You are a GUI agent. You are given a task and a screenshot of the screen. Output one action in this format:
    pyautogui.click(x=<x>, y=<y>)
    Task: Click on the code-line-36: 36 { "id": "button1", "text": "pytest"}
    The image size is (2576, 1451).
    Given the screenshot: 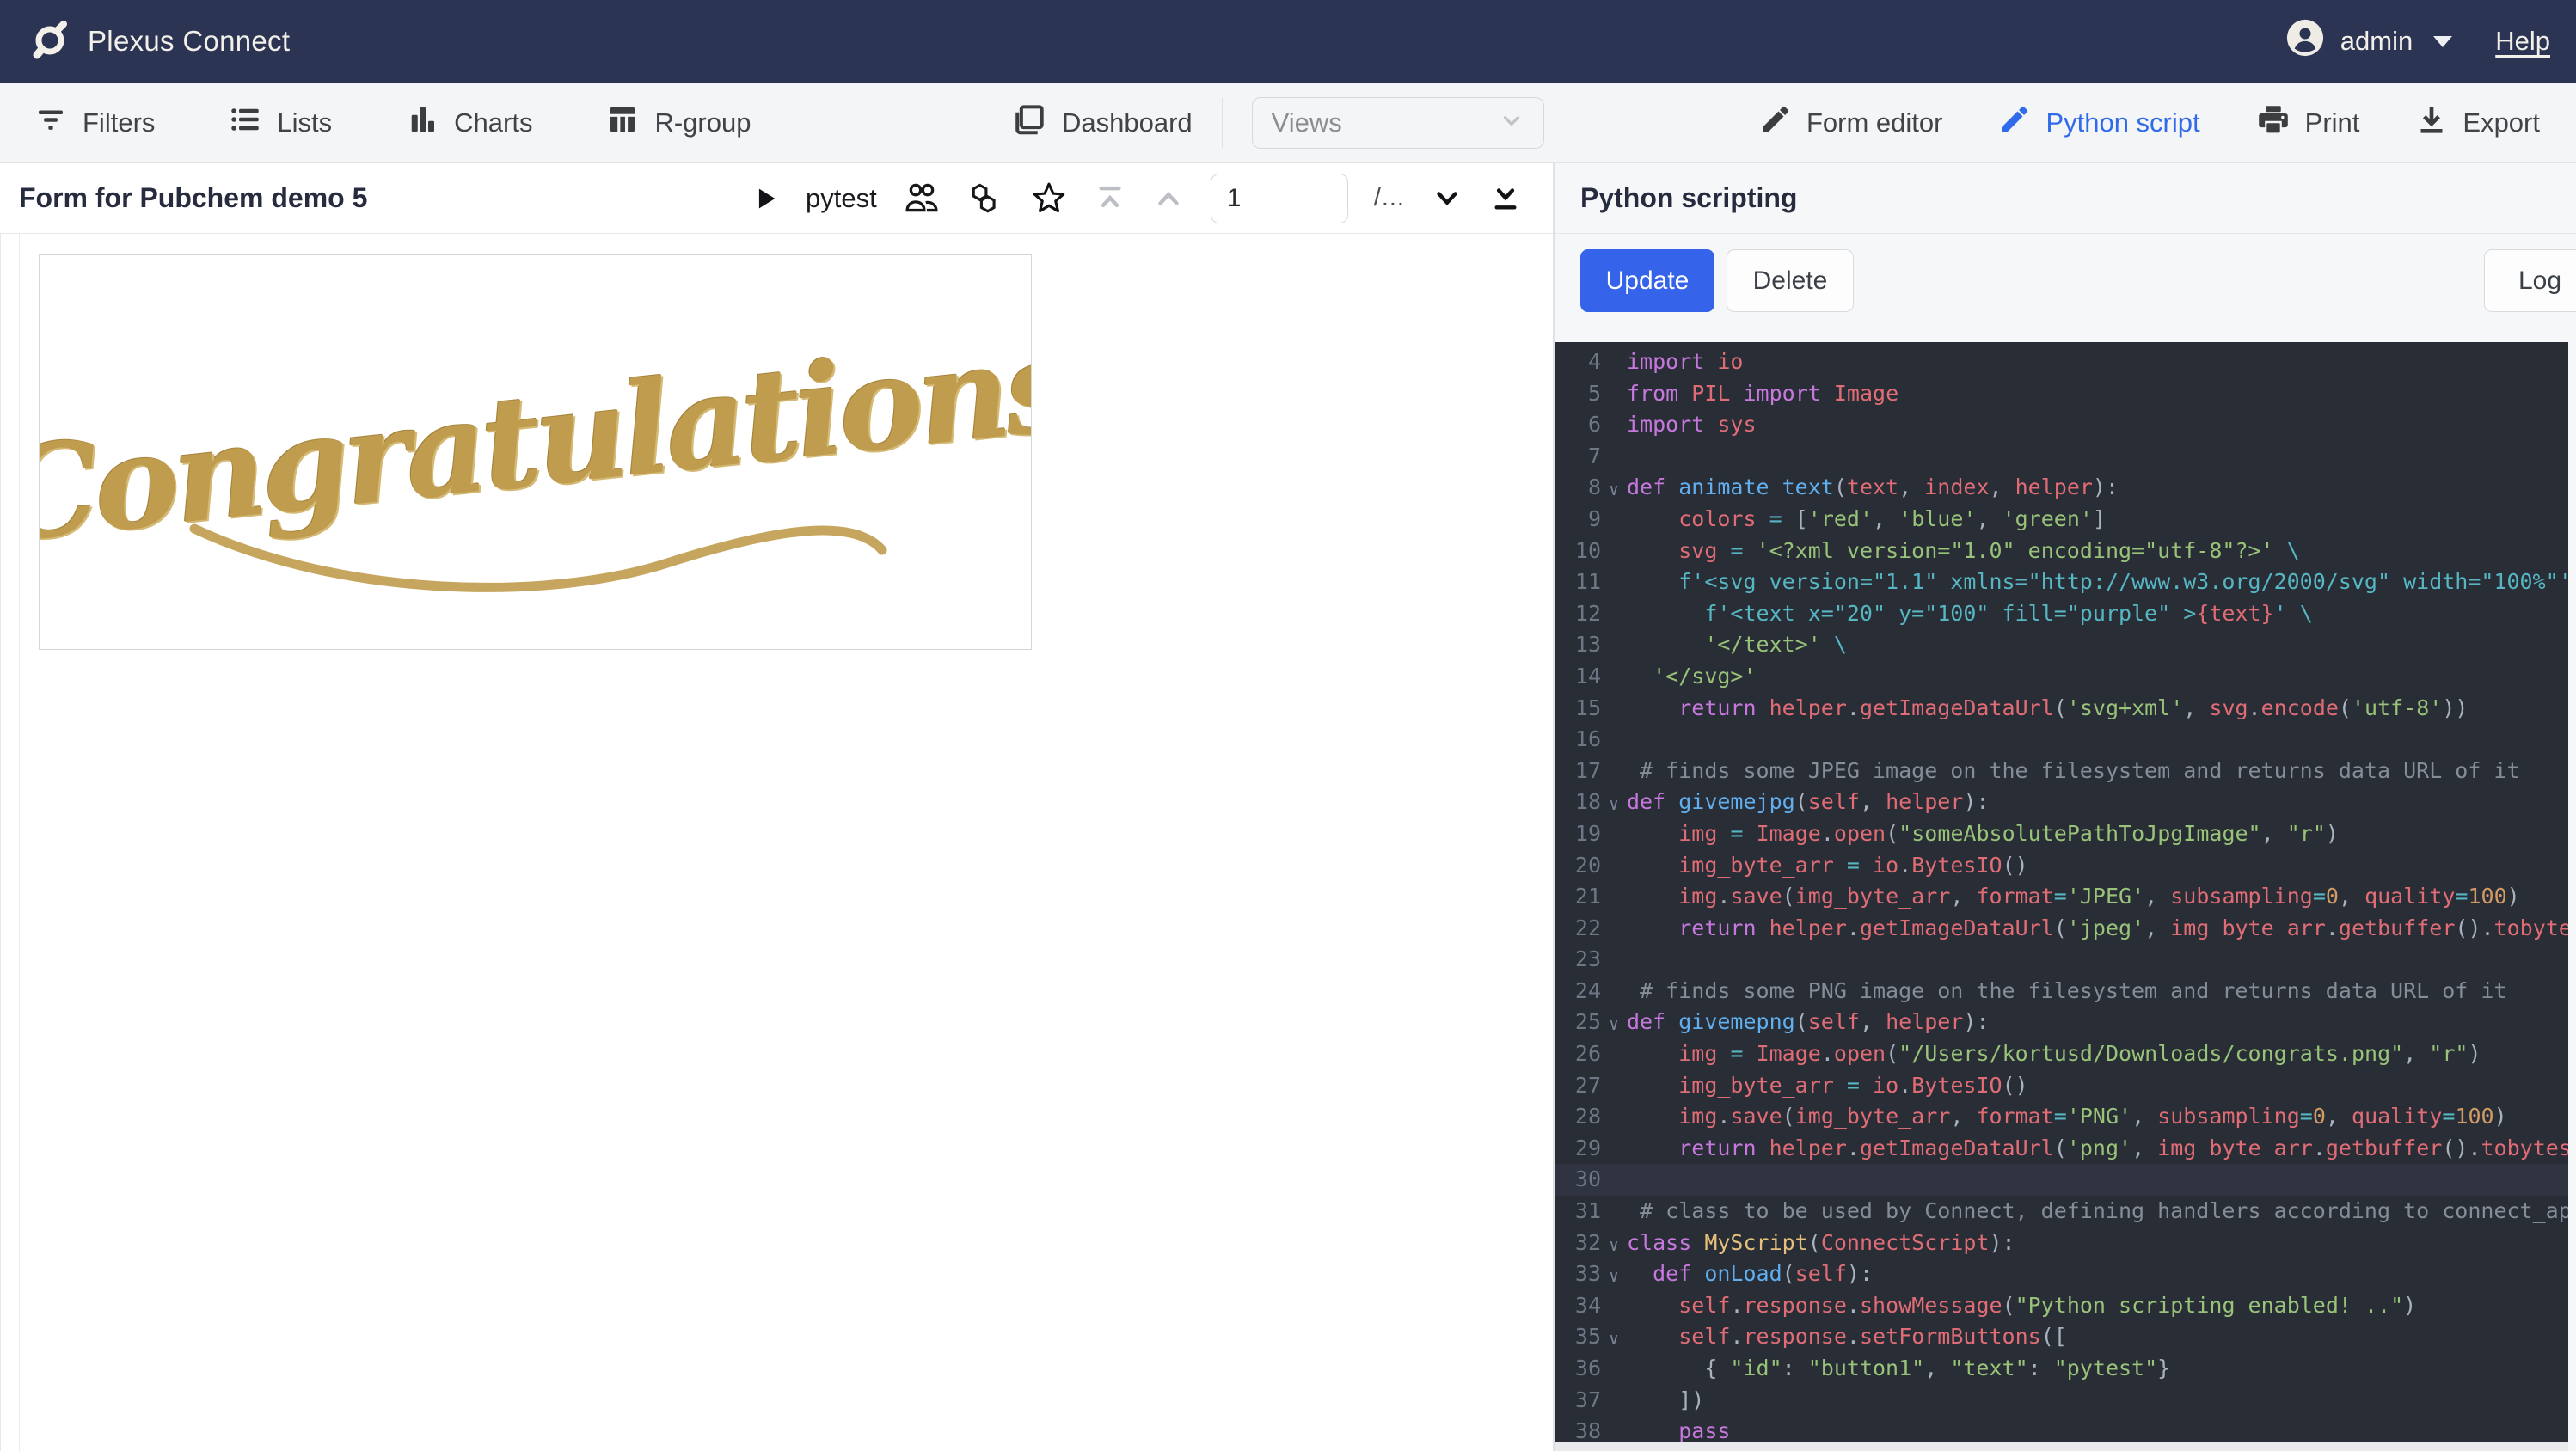 What is the action you would take?
    pyautogui.click(x=2061, y=1369)
    